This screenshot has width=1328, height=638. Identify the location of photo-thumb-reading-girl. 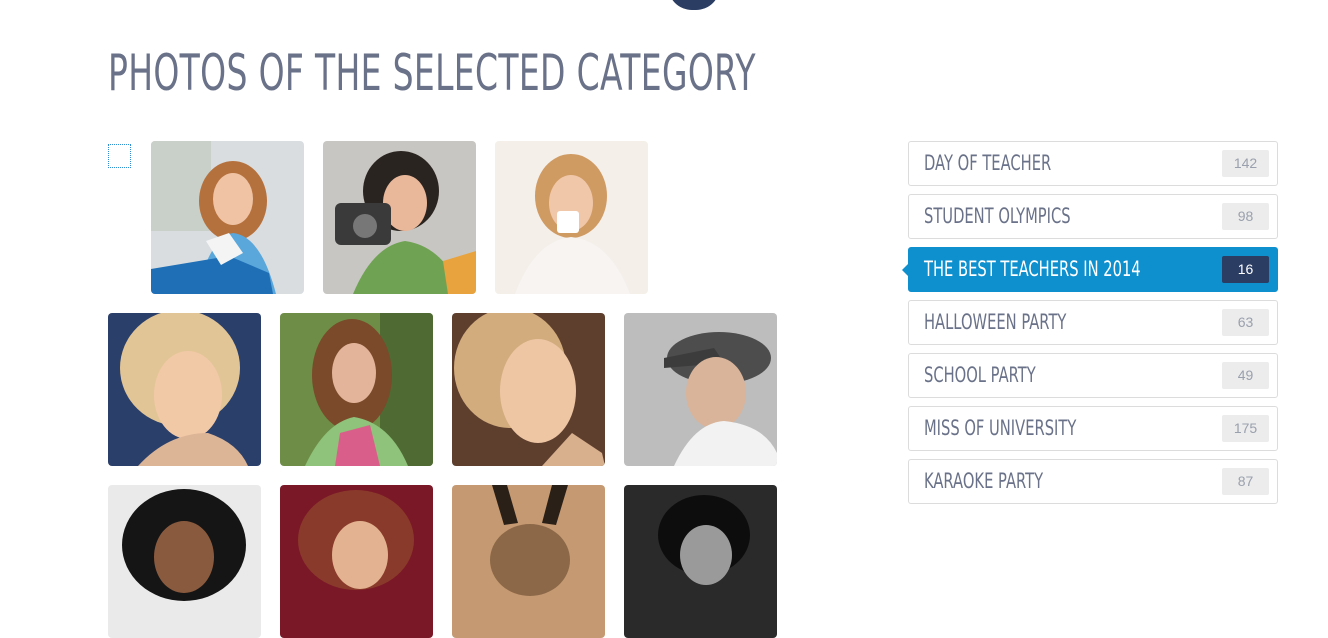
(227, 217).